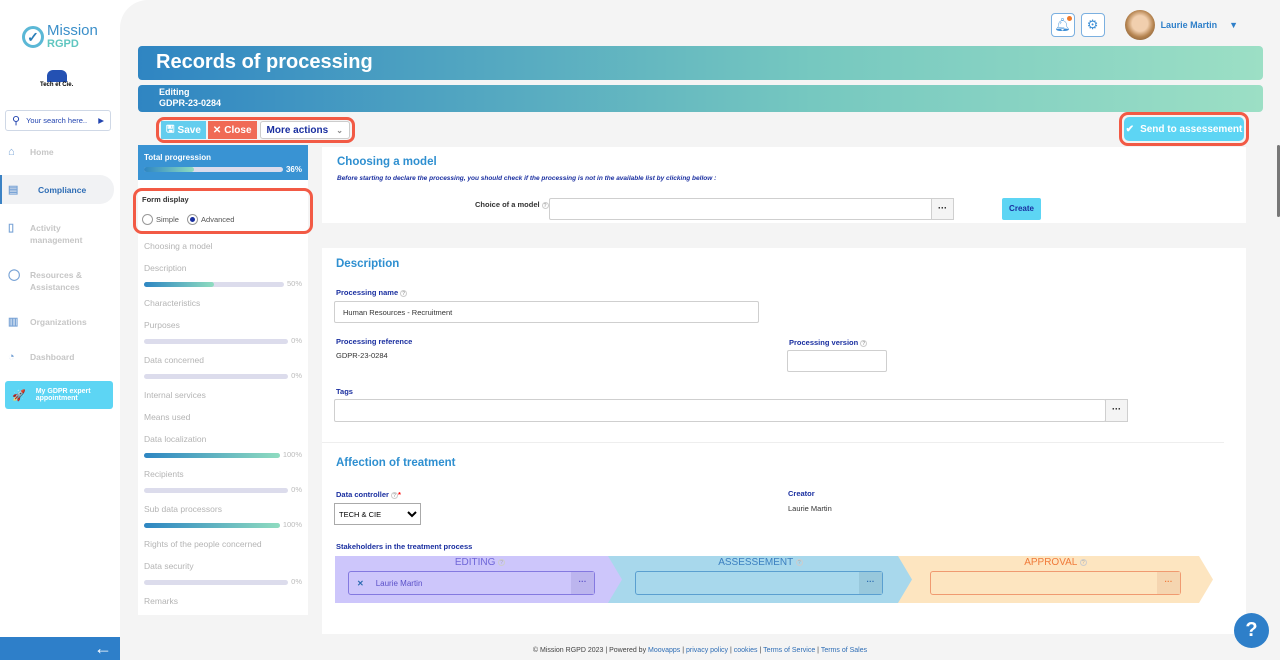 The width and height of the screenshot is (1280, 660). What do you see at coordinates (56, 79) in the screenshot?
I see `client-logo: Tech et Cie.` at bounding box center [56, 79].